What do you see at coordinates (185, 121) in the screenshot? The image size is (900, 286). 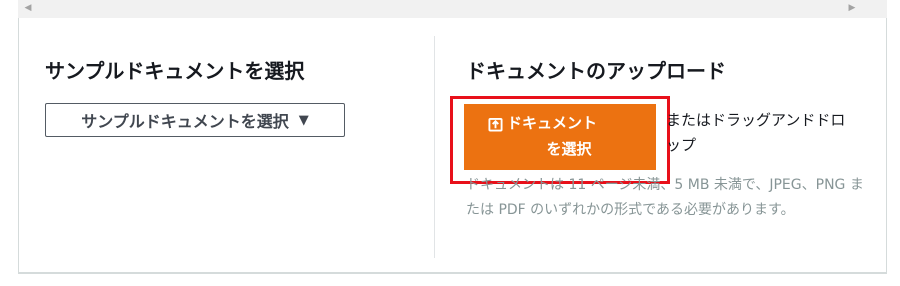 I see `sample-dropdown-label: サンプルドキュメントを選択` at bounding box center [185, 121].